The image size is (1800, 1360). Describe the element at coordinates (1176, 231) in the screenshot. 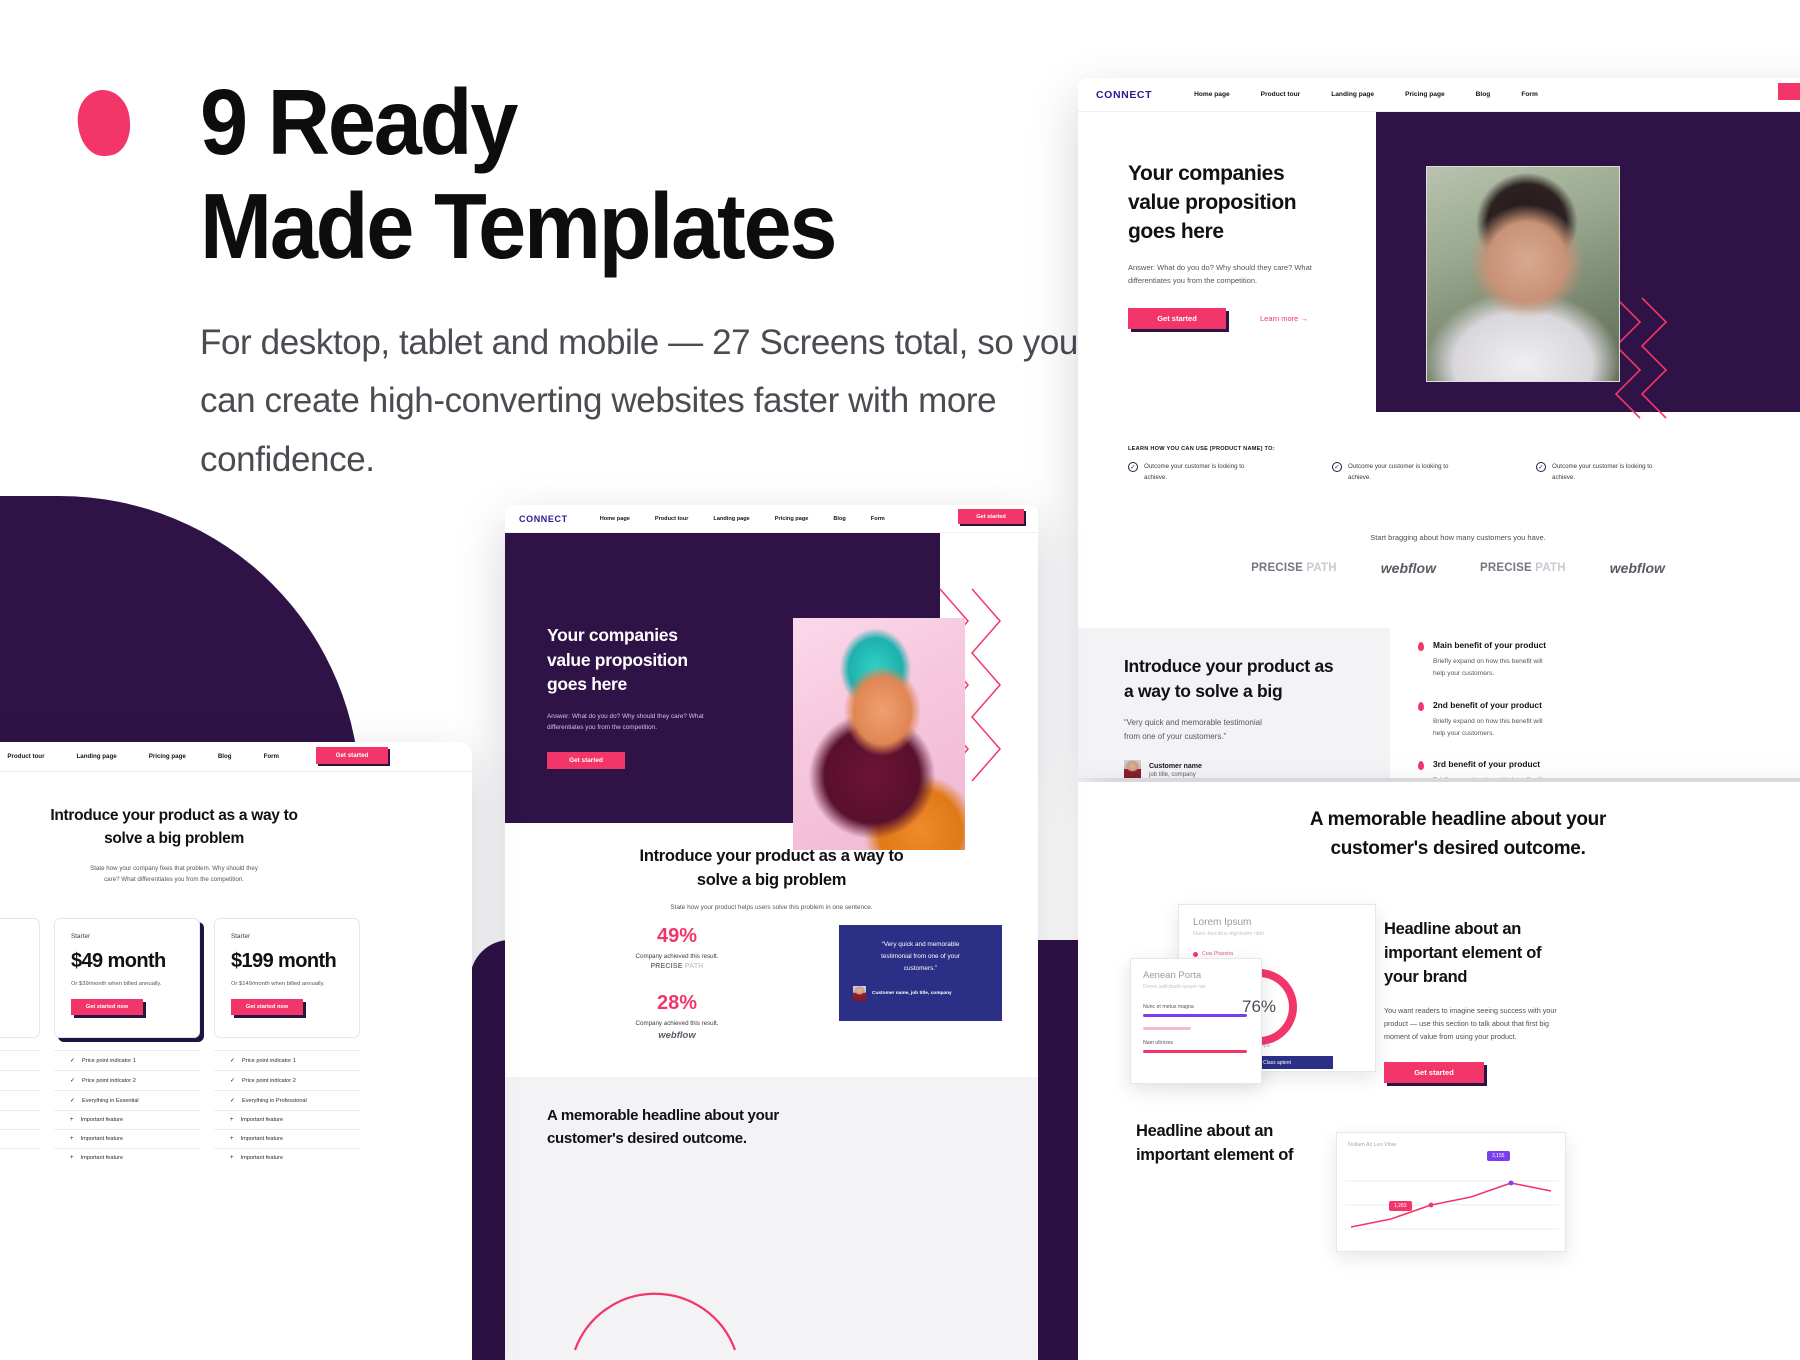

I see `hero-headline-line-3: goes here` at that location.